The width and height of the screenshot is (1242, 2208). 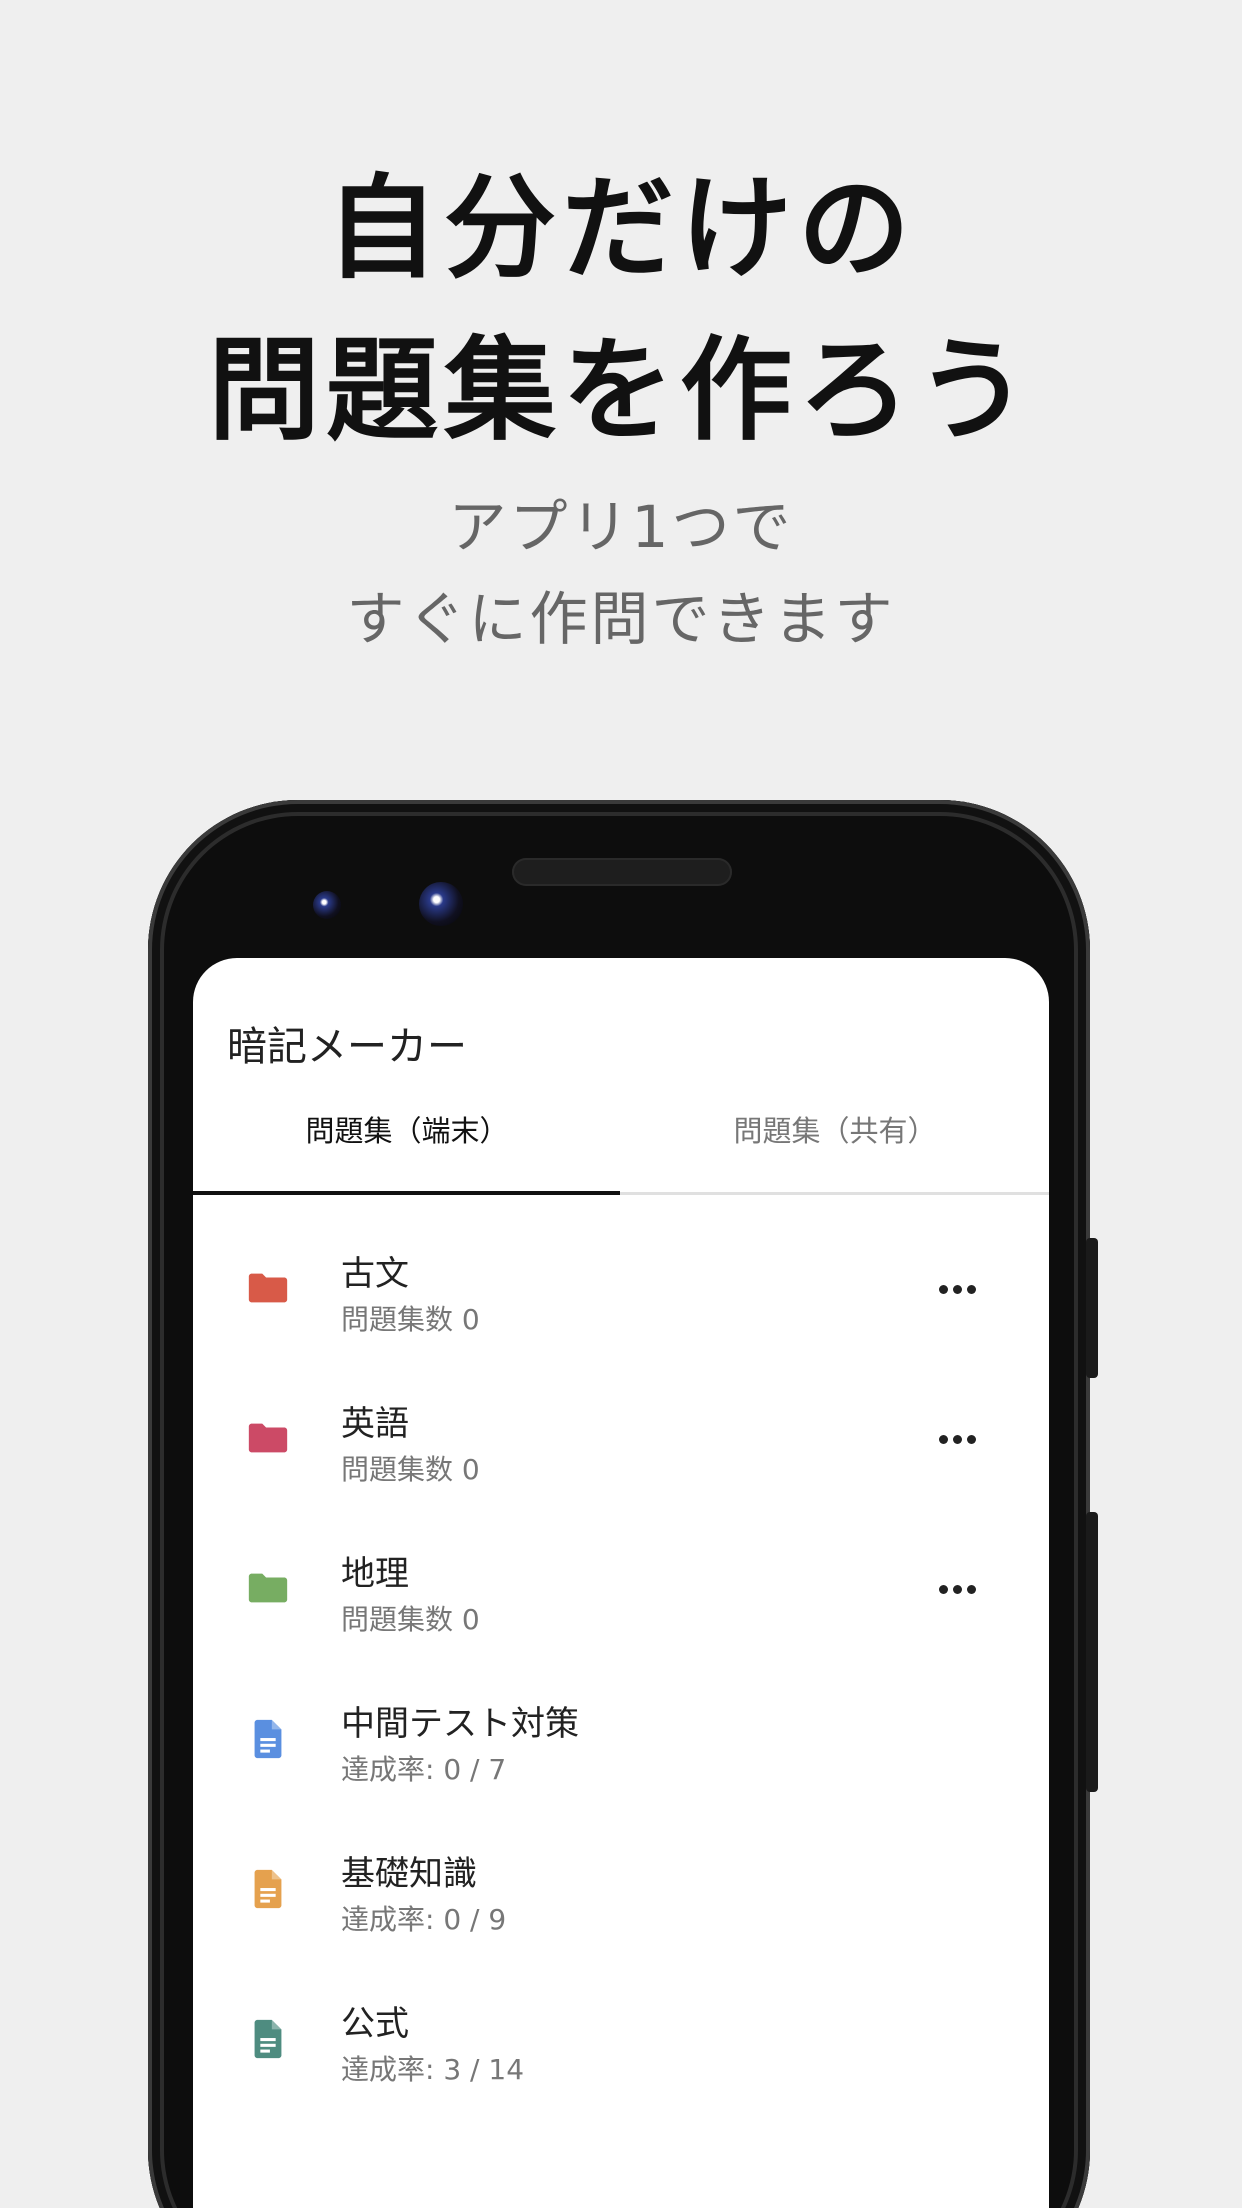 What do you see at coordinates (375, 1574) in the screenshot?
I see `row-title: 地理` at bounding box center [375, 1574].